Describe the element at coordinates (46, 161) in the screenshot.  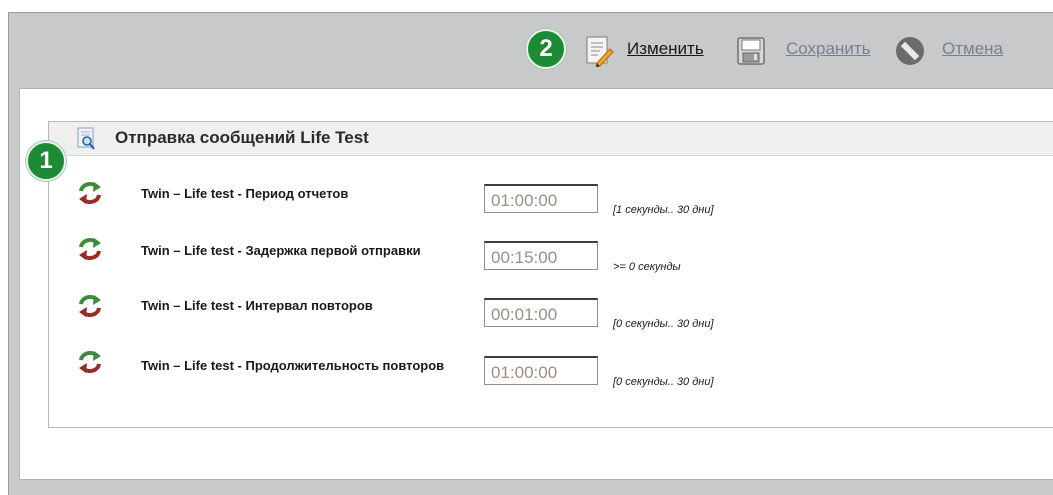
I see `step-badge-1: 1` at that location.